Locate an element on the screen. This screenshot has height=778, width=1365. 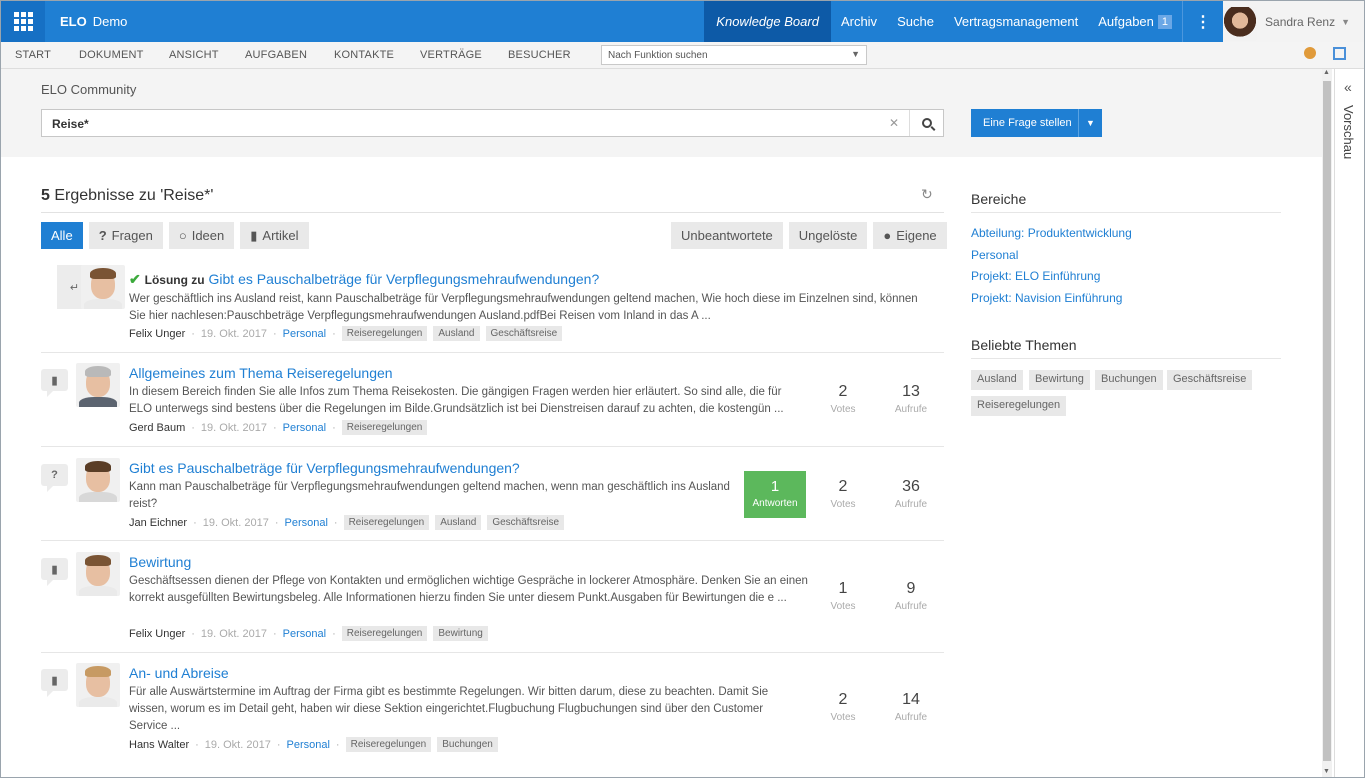
filter-tabs: Unbeantwortete Ungelöste ● Eigene is located at coordinates (809, 235).